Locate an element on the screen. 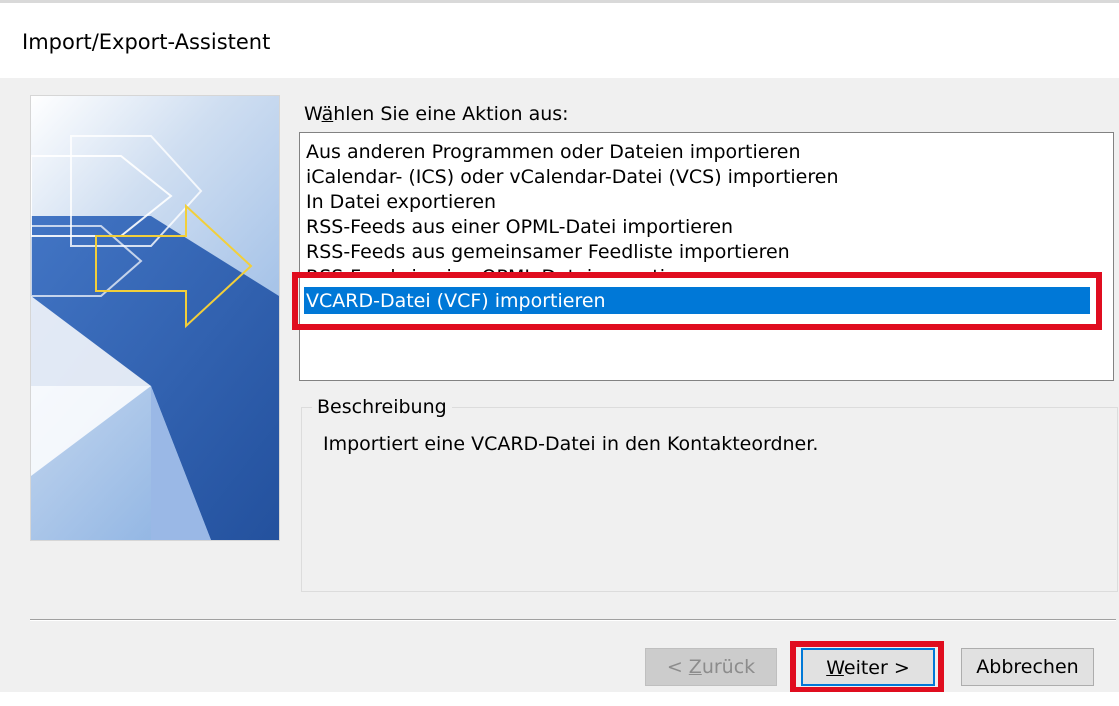 This screenshot has width=1119, height=706. list-item: RSS-Feeds in eine OPML-Datei exportieren is located at coordinates (507, 270).